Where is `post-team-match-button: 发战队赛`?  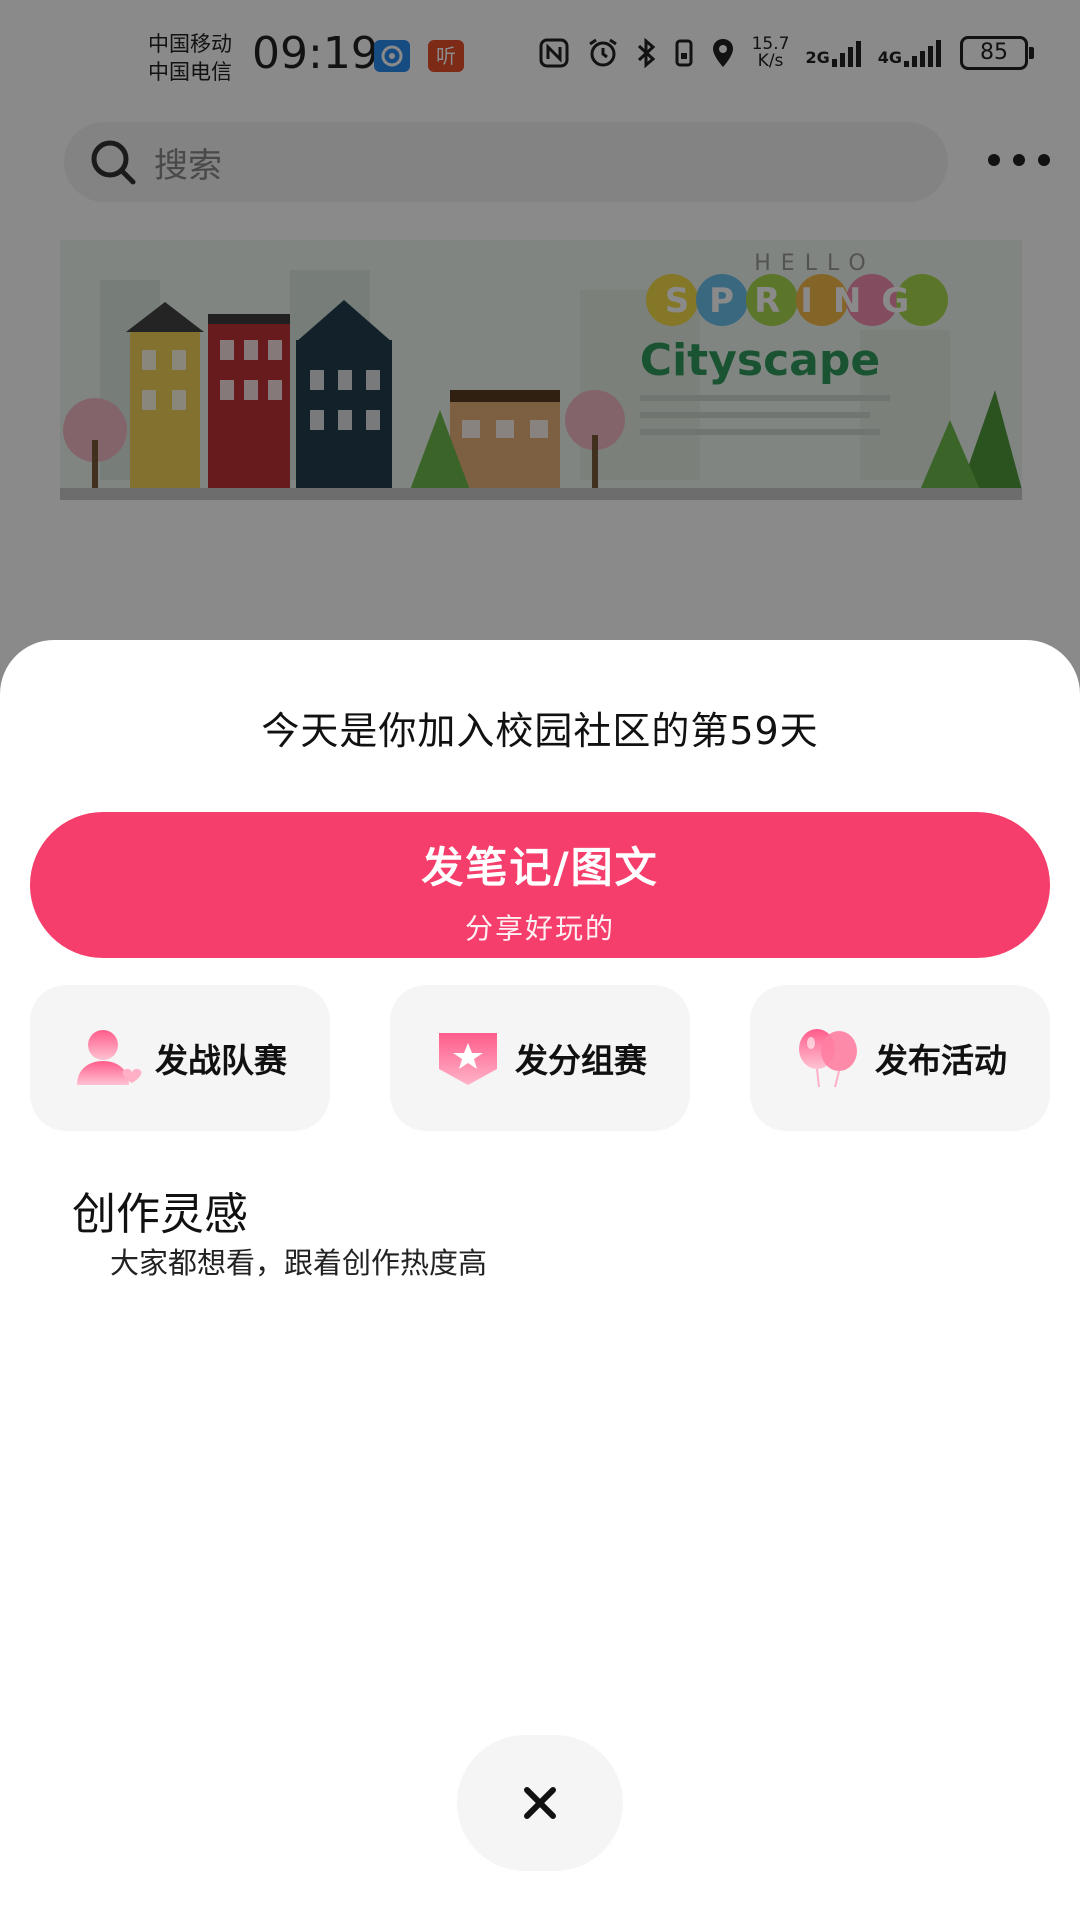
post-team-match-button: 发战队赛 is located at coordinates (180, 1058).